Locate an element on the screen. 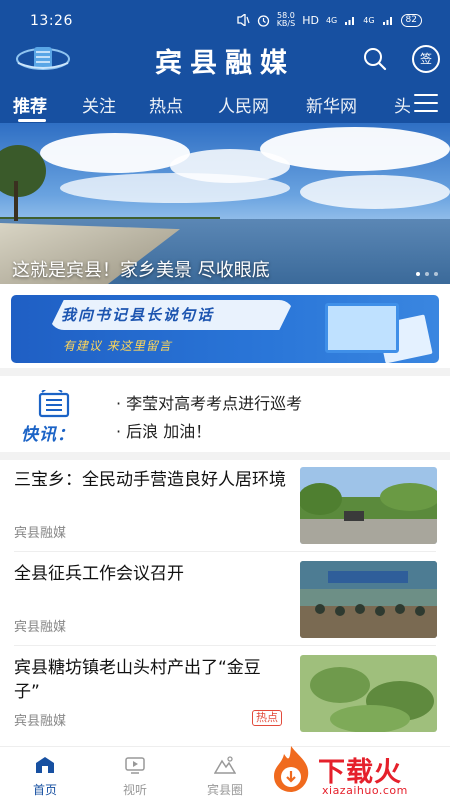 The image size is (450, 800). news-flash-item: · 李莹对高考考点进行巡考 is located at coordinates (209, 402).